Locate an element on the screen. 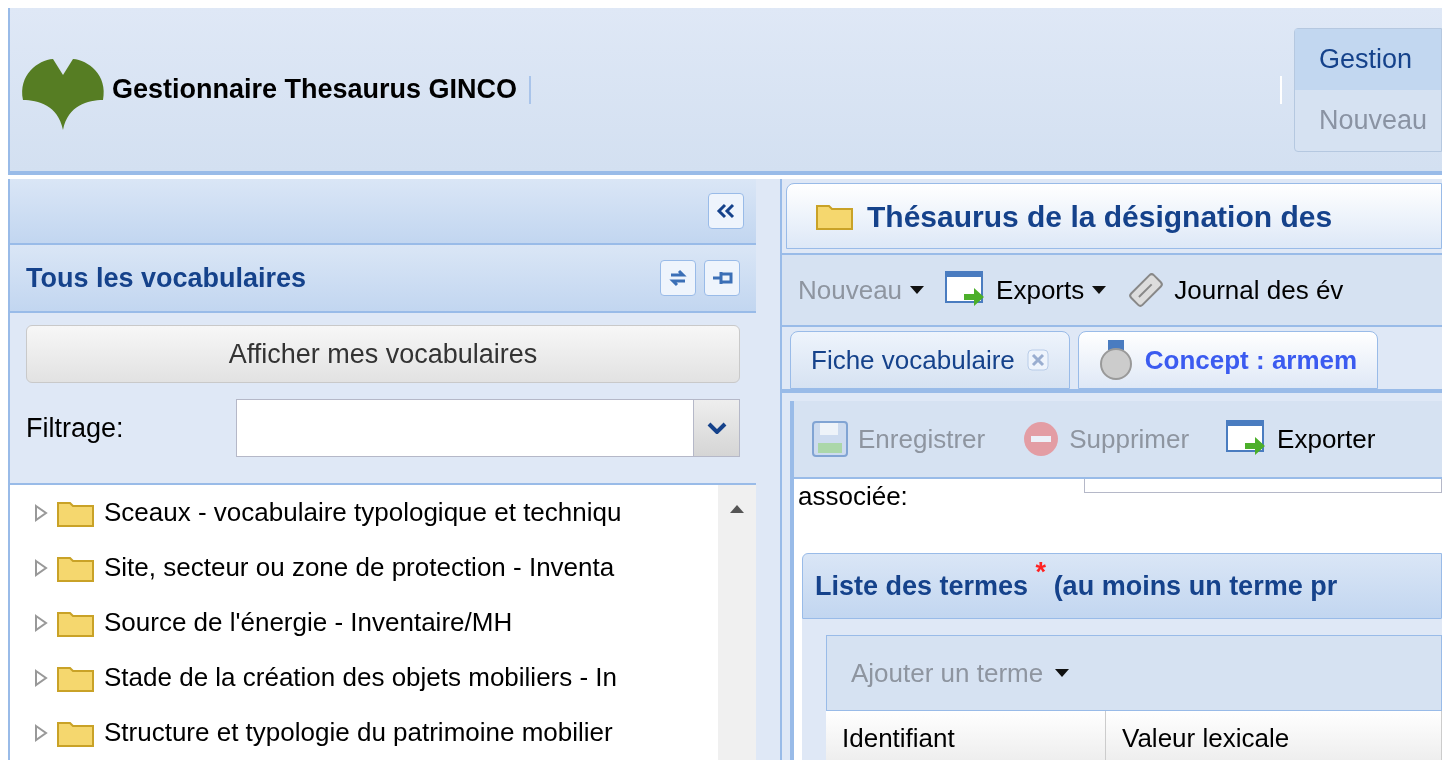  field-label: associée: is located at coordinates (853, 494).